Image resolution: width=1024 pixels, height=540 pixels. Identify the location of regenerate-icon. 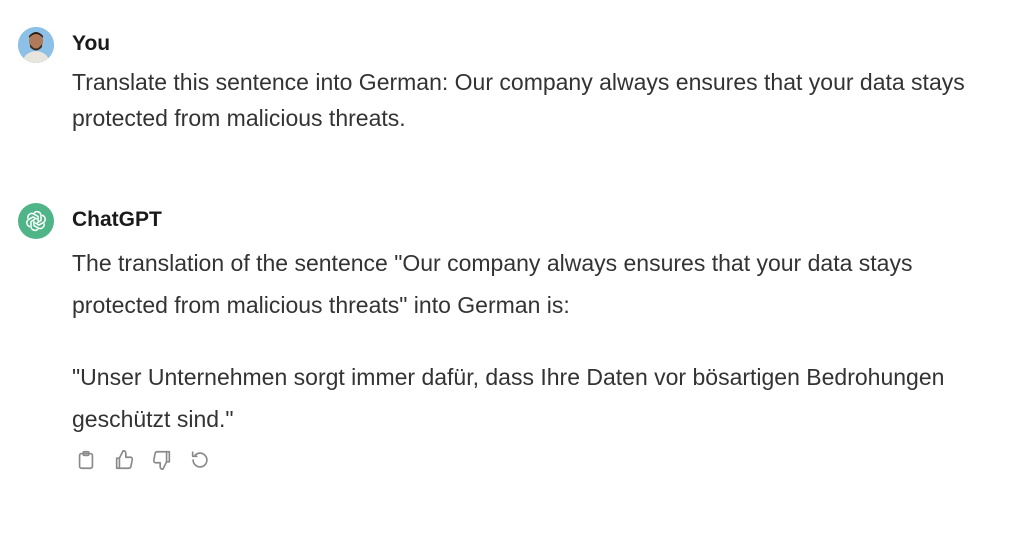
(199, 459).